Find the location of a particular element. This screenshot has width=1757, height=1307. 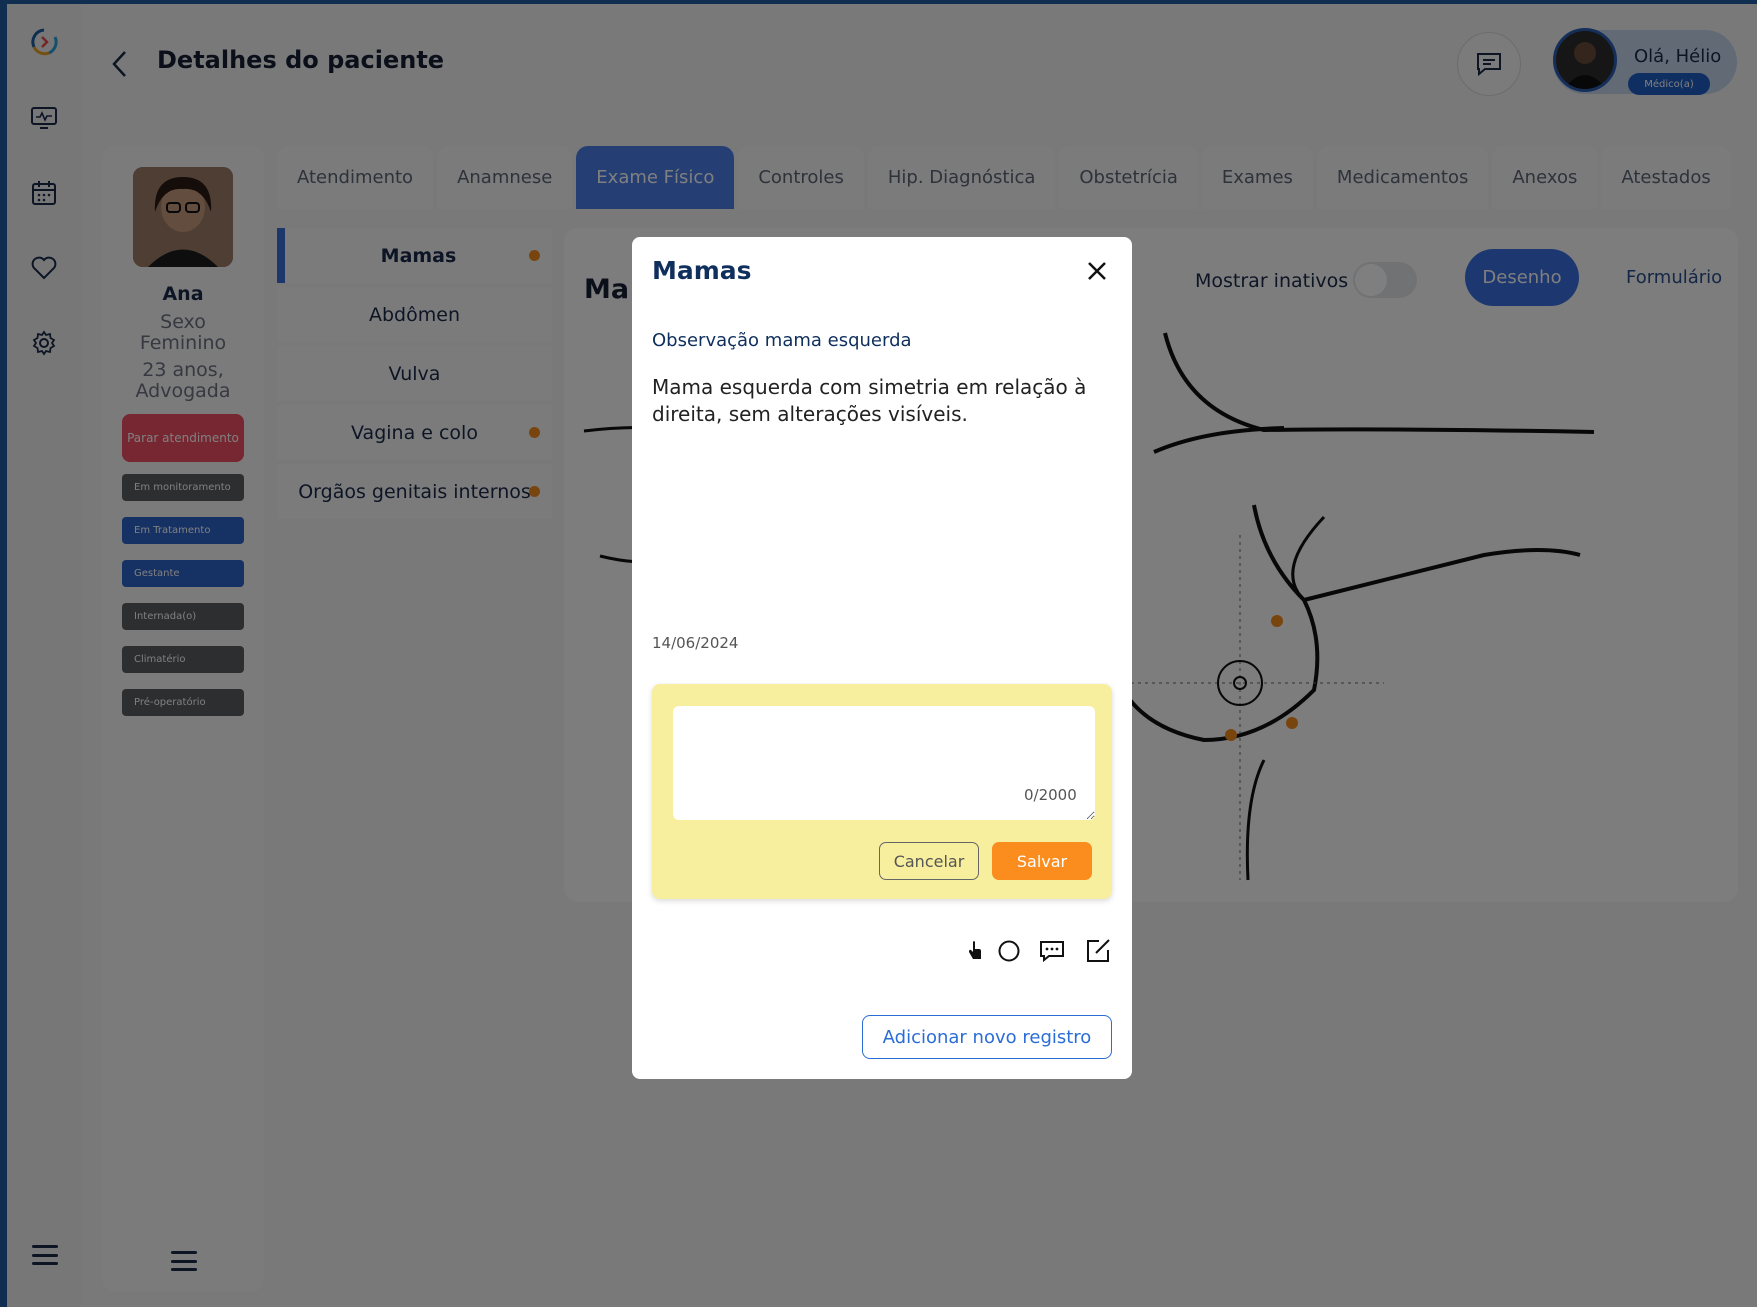

close-icon is located at coordinates (1097, 271).